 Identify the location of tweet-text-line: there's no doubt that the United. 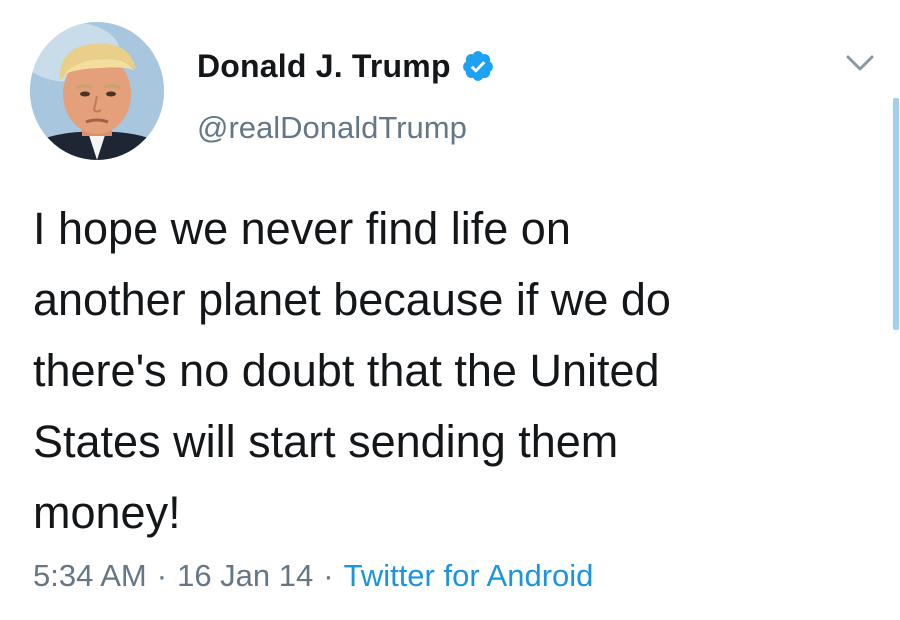
(346, 370).